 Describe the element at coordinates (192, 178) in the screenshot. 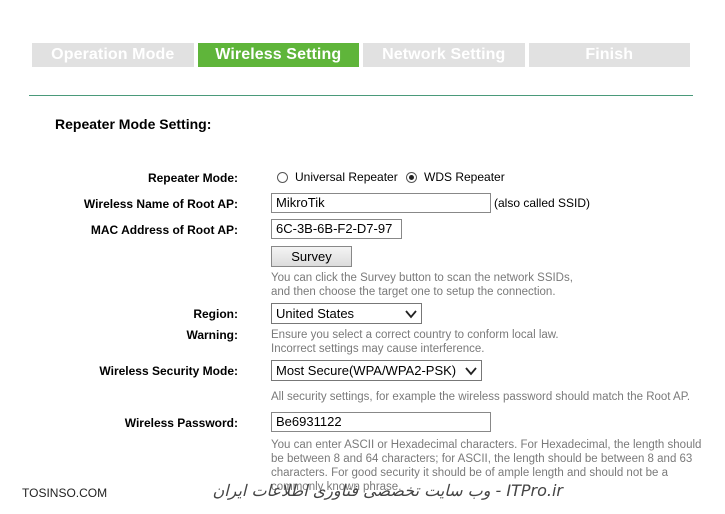

I see `repeater-mode-label: Repeater Mode:` at that location.